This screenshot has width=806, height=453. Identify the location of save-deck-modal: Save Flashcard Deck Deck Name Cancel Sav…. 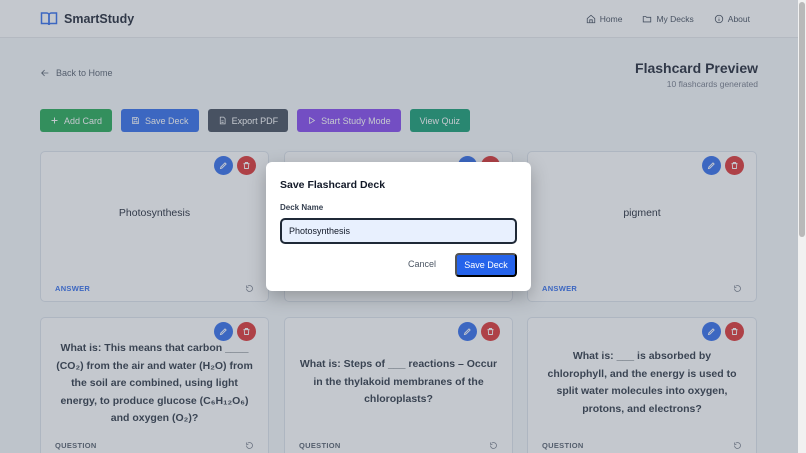
(398, 226).